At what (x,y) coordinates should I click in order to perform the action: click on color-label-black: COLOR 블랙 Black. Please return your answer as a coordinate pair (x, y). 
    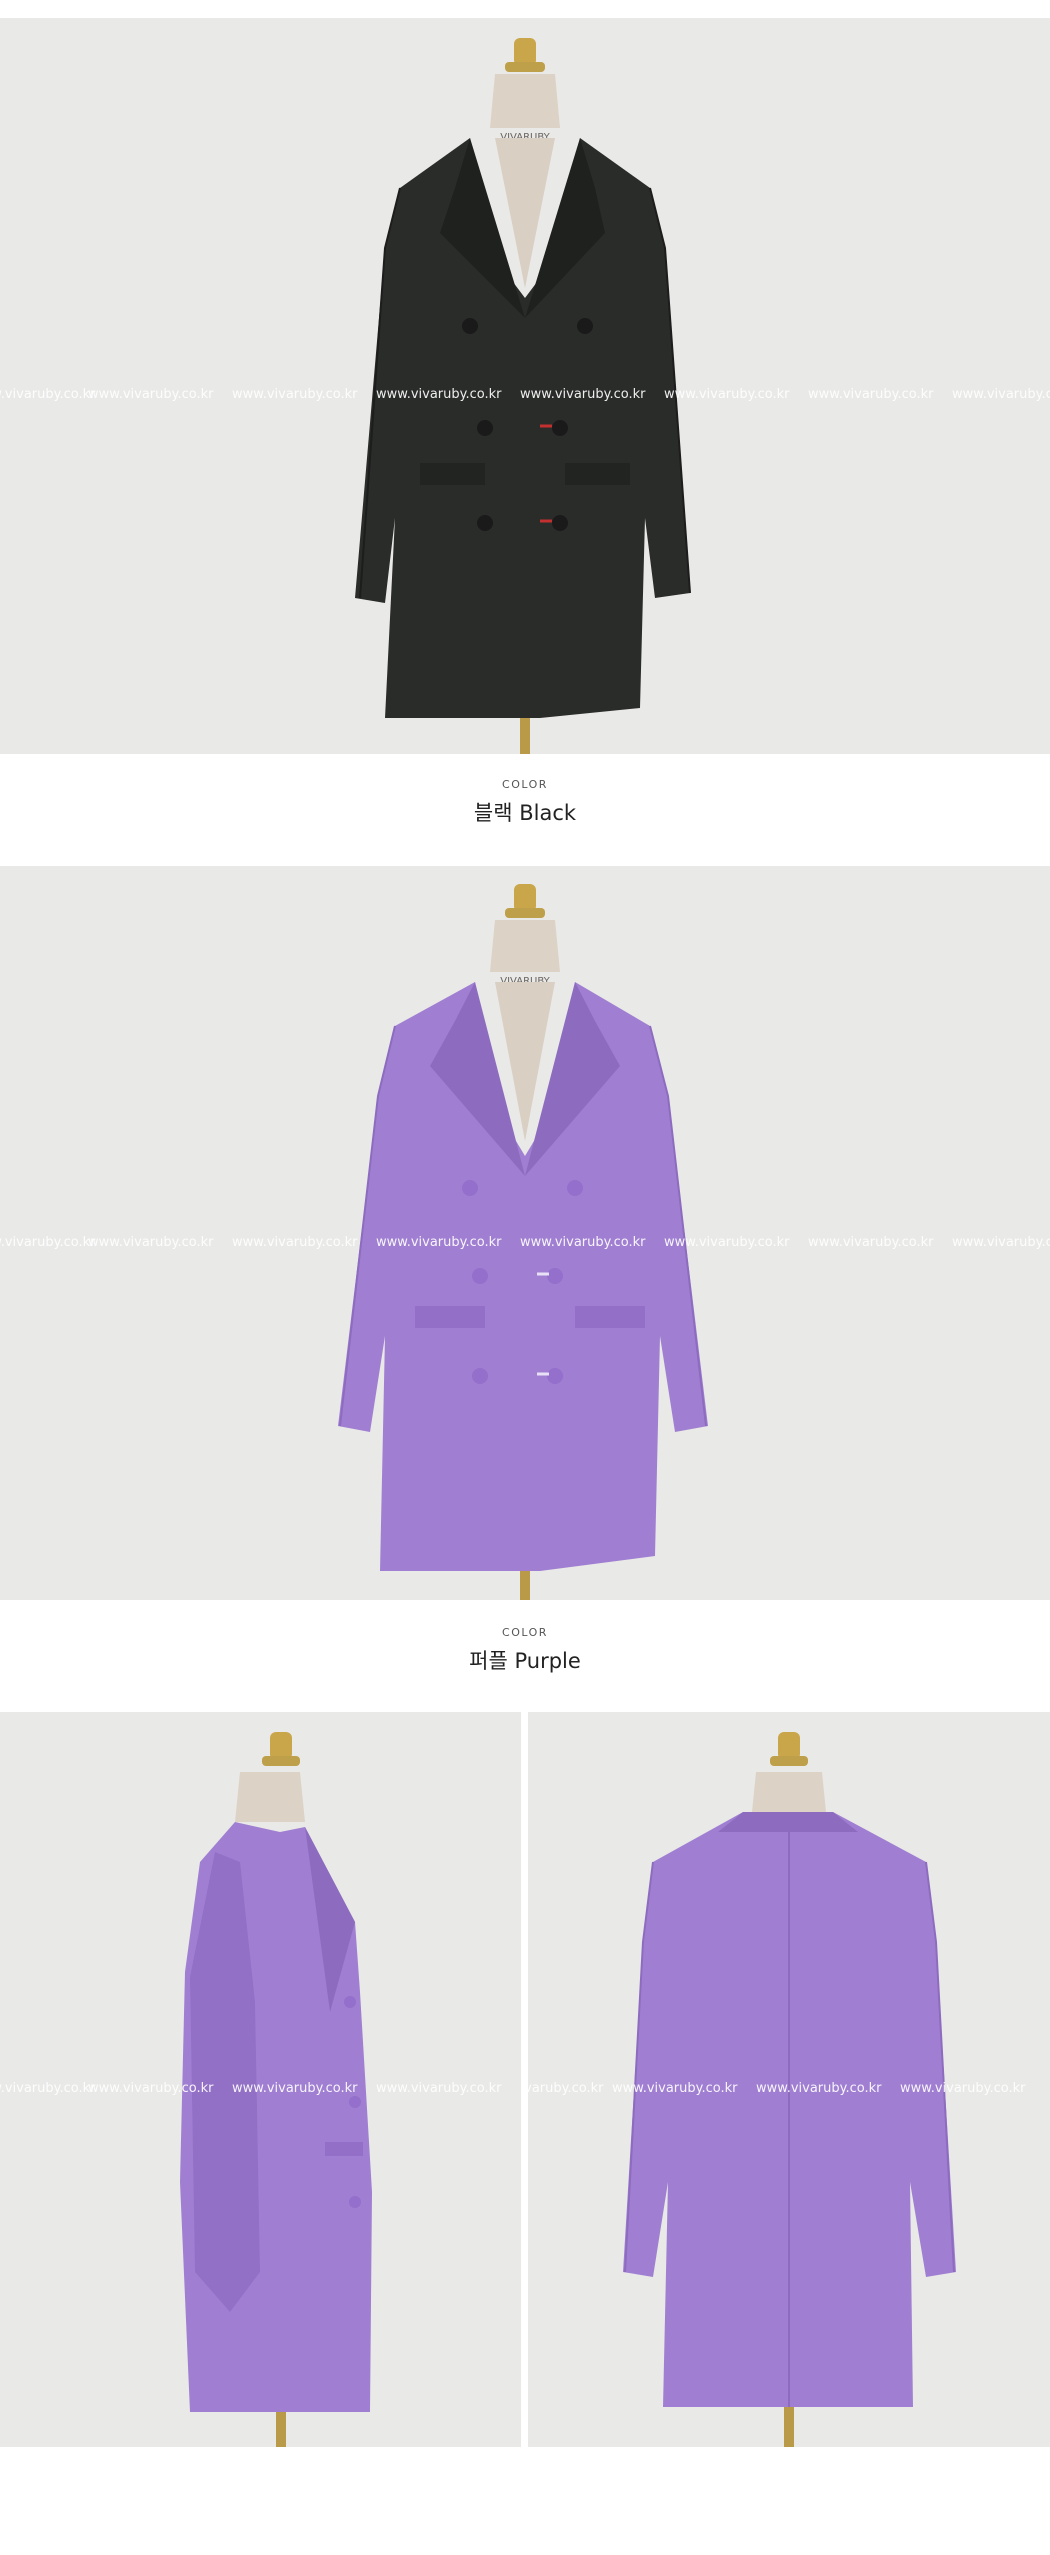
    Looking at the image, I should click on (525, 802).